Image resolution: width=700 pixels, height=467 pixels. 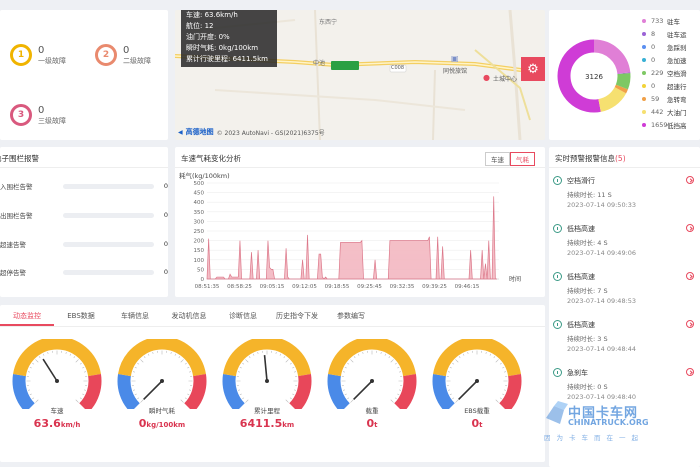 What do you see at coordinates (189, 315) in the screenshot?
I see `monitor-tab-3: 发动机信息` at bounding box center [189, 315].